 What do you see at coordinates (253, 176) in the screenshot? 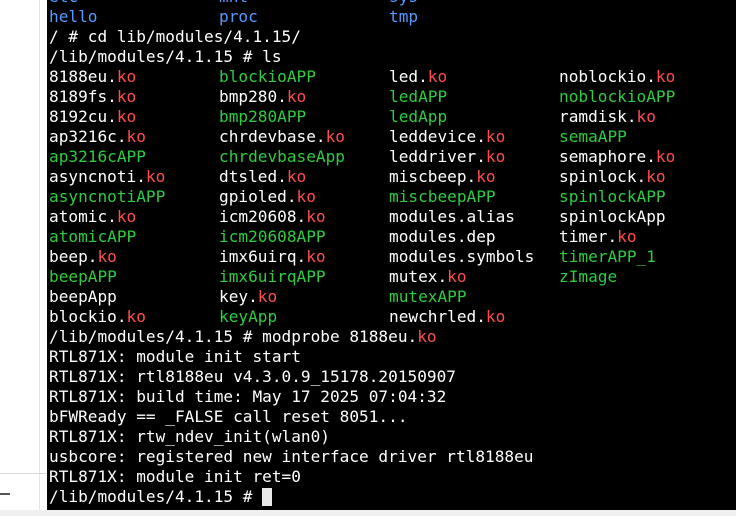
I see `file-name: dtsled.` at bounding box center [253, 176].